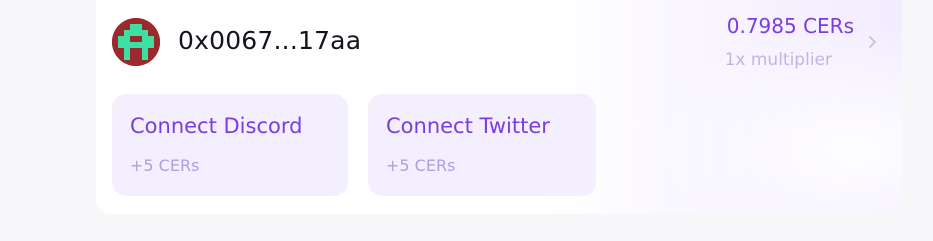 This screenshot has width=933, height=241. Describe the element at coordinates (270, 40) in the screenshot. I see `wallet-address: 0x0067...17aa` at that location.